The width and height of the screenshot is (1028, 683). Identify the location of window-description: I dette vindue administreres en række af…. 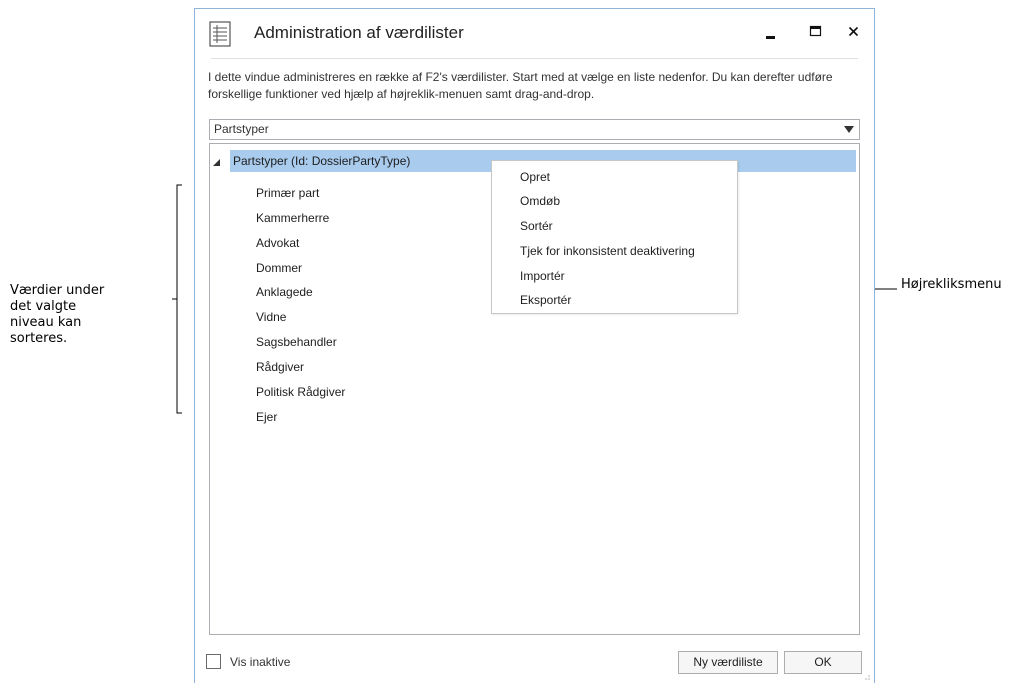
(520, 85).